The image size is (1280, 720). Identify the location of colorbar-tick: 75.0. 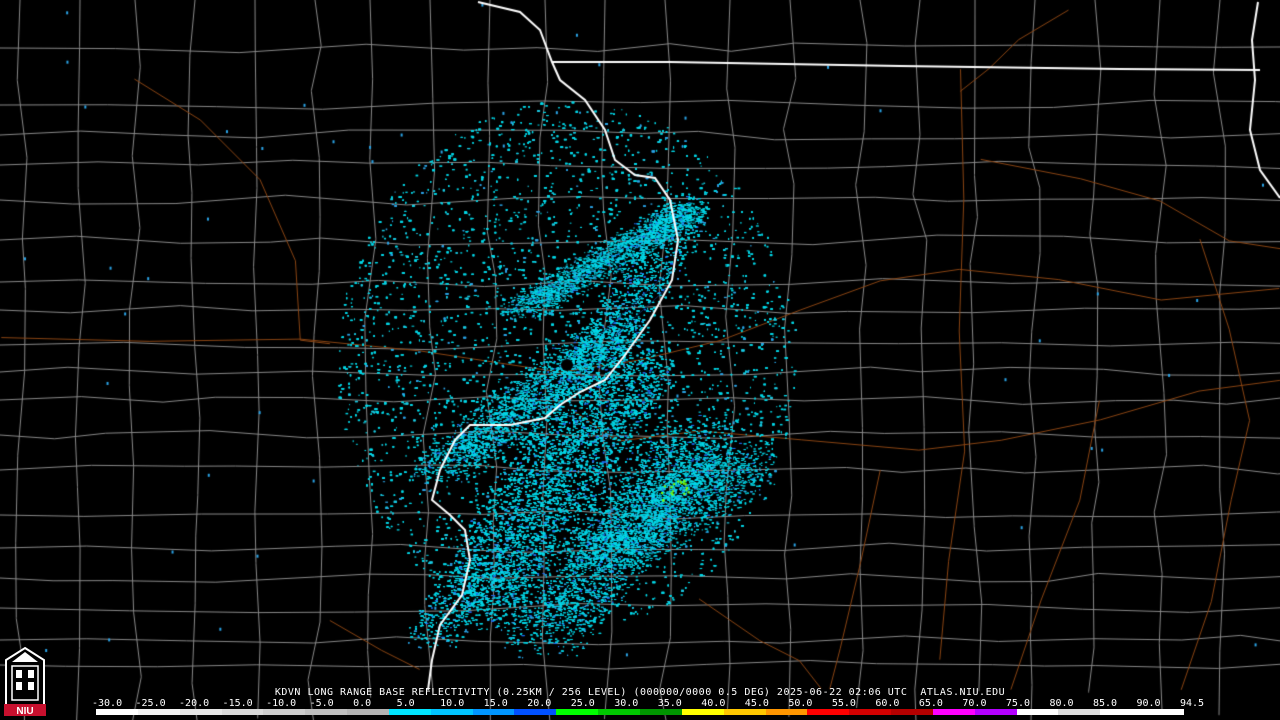
(1017, 703).